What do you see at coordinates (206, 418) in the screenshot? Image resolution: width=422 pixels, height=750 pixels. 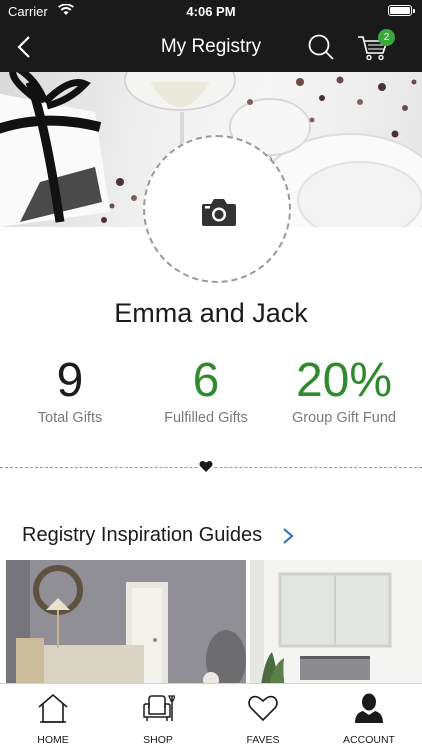 I see `fulfilled-gifts-label: Fulfilled Gifts` at bounding box center [206, 418].